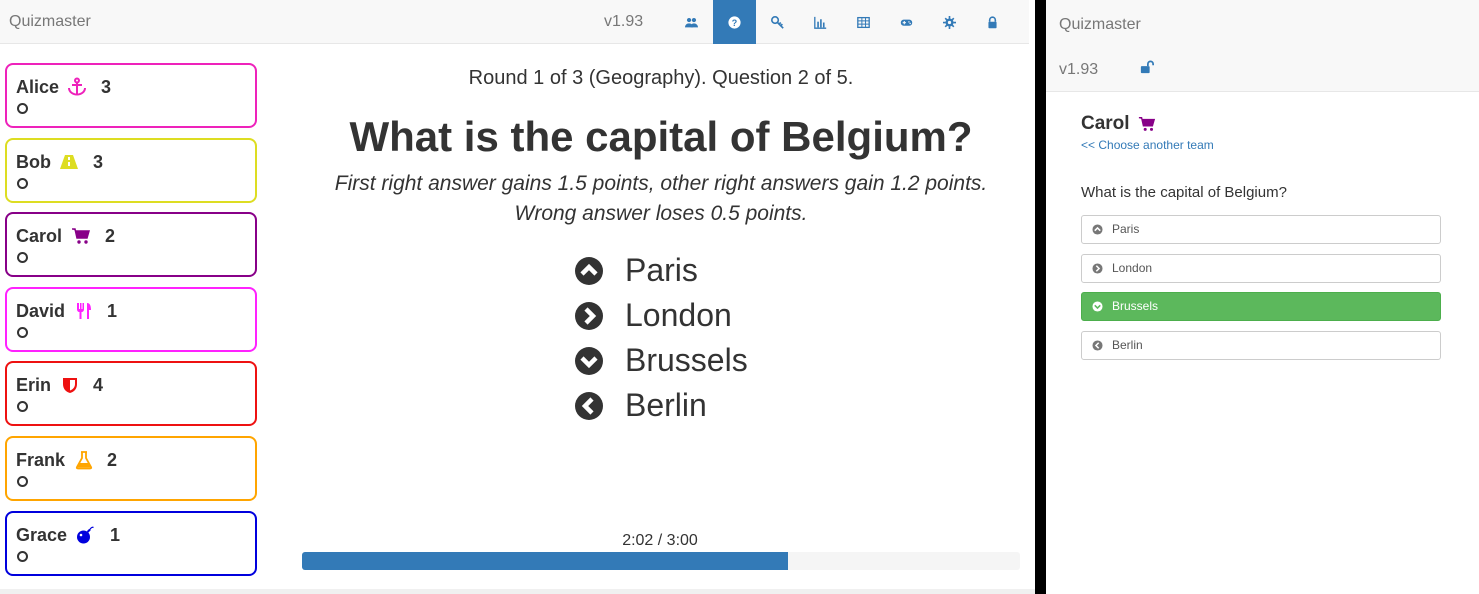 The image size is (1479, 594). I want to click on nav-stats-button, so click(820, 22).